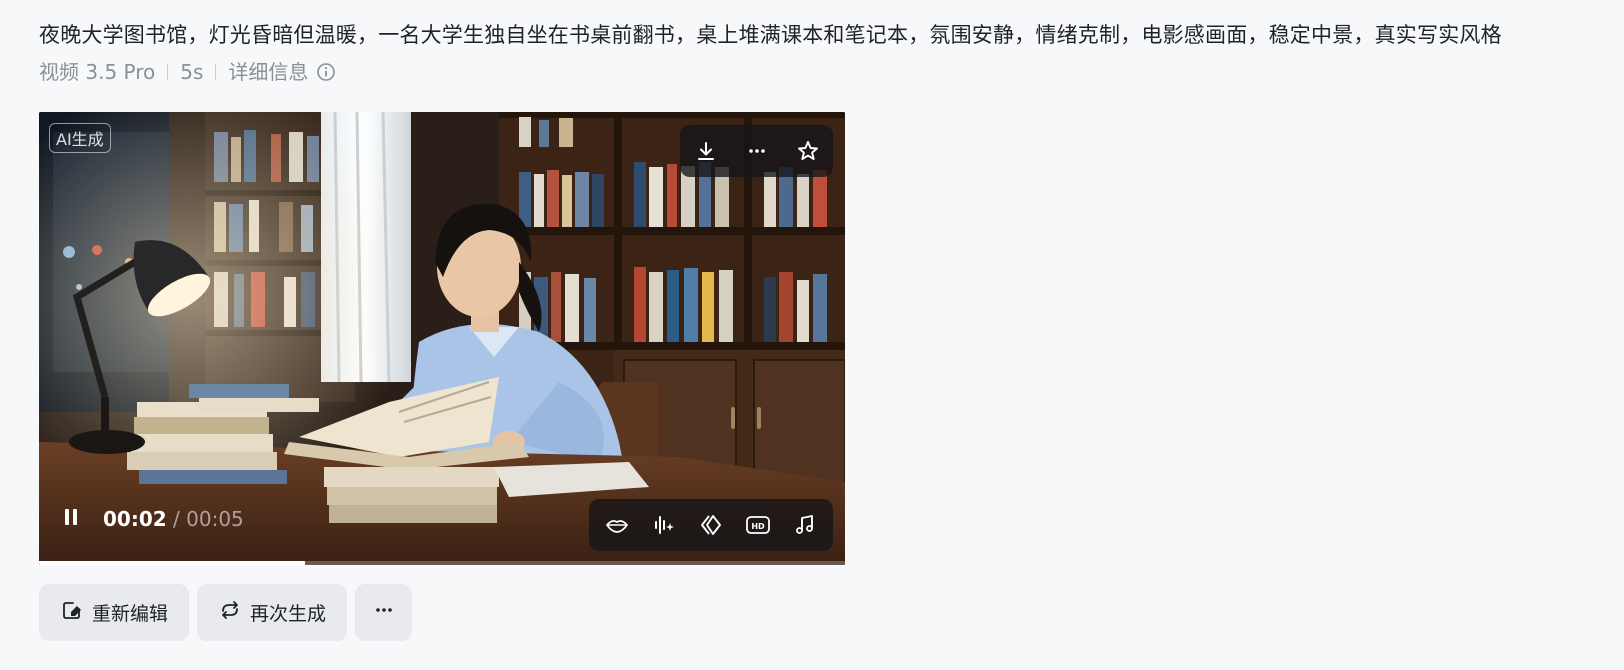 This screenshot has height=670, width=1624. Describe the element at coordinates (706, 151) in the screenshot. I see `download-icon` at that location.